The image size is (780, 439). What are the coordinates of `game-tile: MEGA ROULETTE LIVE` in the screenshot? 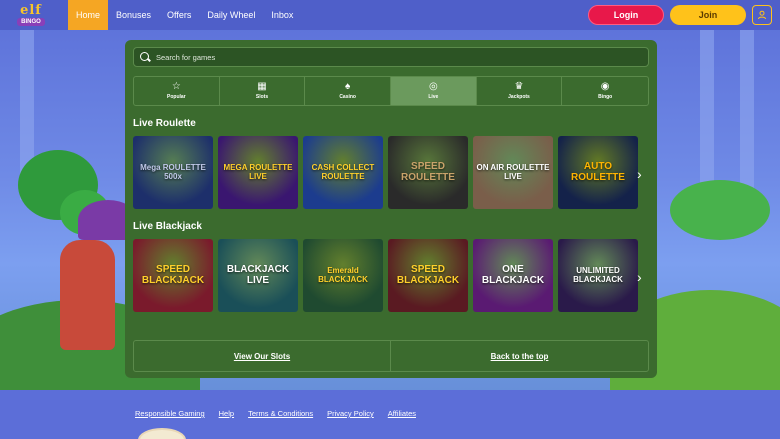 It's located at (258, 172).